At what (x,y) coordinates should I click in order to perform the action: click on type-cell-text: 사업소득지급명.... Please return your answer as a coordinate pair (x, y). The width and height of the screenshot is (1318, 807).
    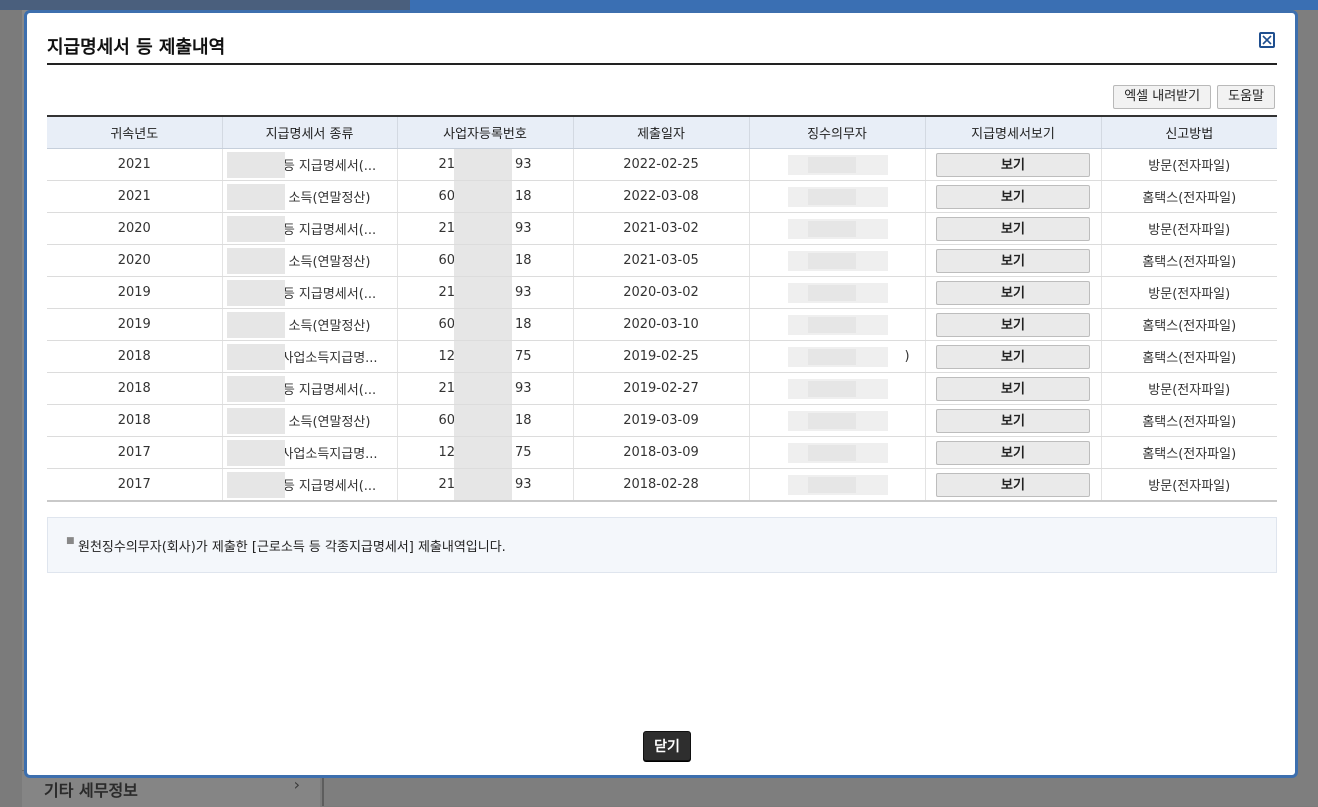
    Looking at the image, I should click on (329, 358).